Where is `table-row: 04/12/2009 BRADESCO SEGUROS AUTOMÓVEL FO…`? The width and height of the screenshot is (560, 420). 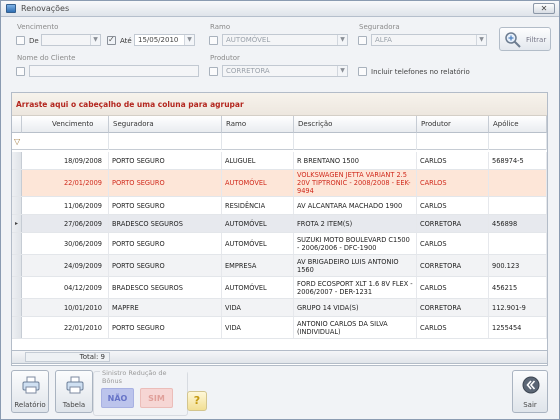 table-row: 04/12/2009 BRADESCO SEGUROS AUTOMÓVEL FO… is located at coordinates (279, 288).